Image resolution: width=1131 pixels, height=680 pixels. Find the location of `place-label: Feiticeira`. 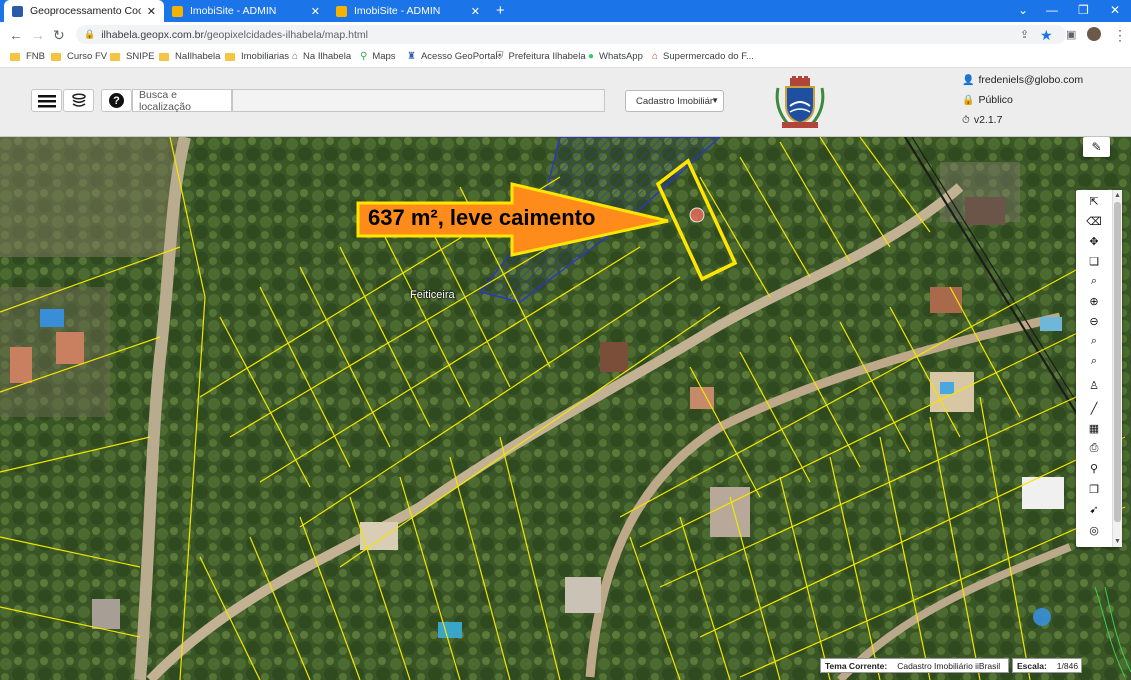

place-label: Feiticeira is located at coordinates (432, 295).